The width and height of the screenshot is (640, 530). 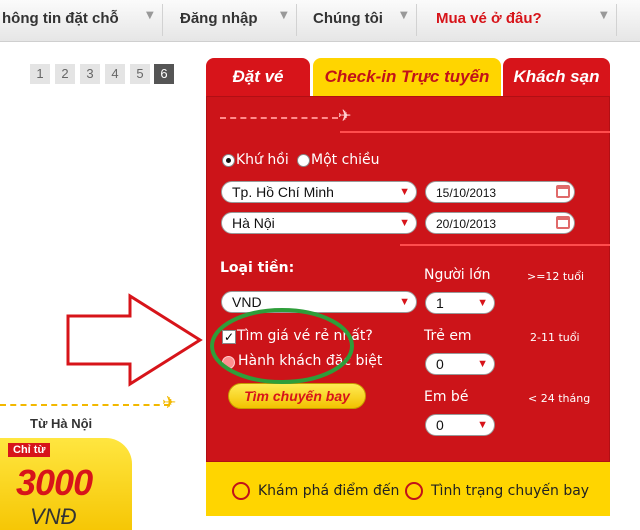 What do you see at coordinates (460, 303) in the screenshot?
I see `adult-count-select: 1 ▼` at bounding box center [460, 303].